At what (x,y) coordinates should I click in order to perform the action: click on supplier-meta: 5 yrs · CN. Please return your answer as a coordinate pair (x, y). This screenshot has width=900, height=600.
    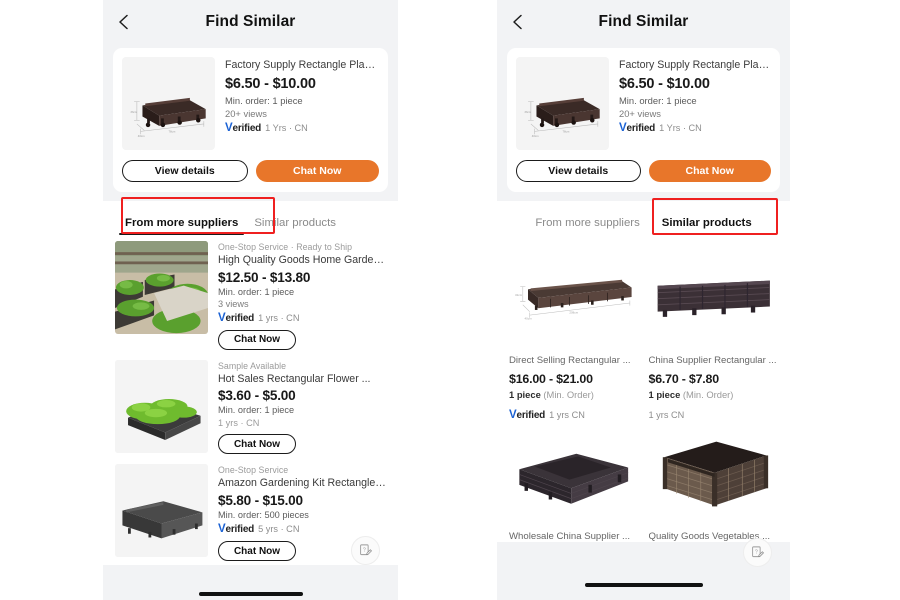
    Looking at the image, I should click on (279, 529).